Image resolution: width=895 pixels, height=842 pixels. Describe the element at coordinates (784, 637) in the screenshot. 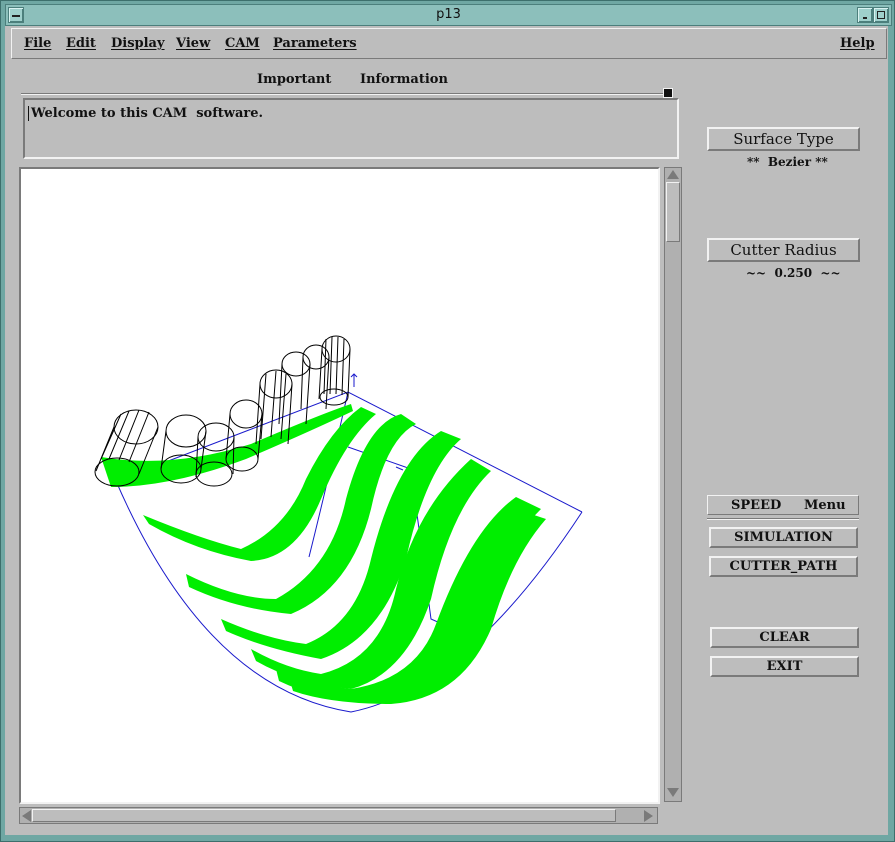

I see `clear-button: CLEAR` at that location.